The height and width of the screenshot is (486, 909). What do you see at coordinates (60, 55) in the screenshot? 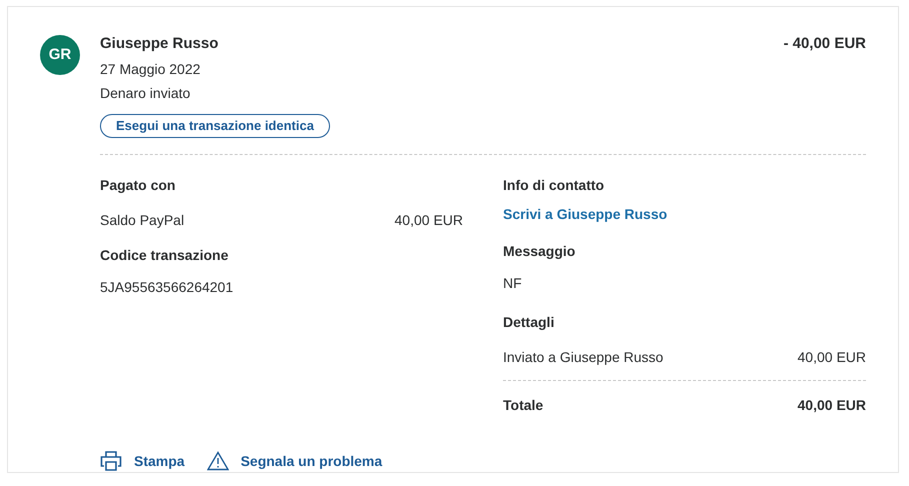
I see `avatar: GR` at bounding box center [60, 55].